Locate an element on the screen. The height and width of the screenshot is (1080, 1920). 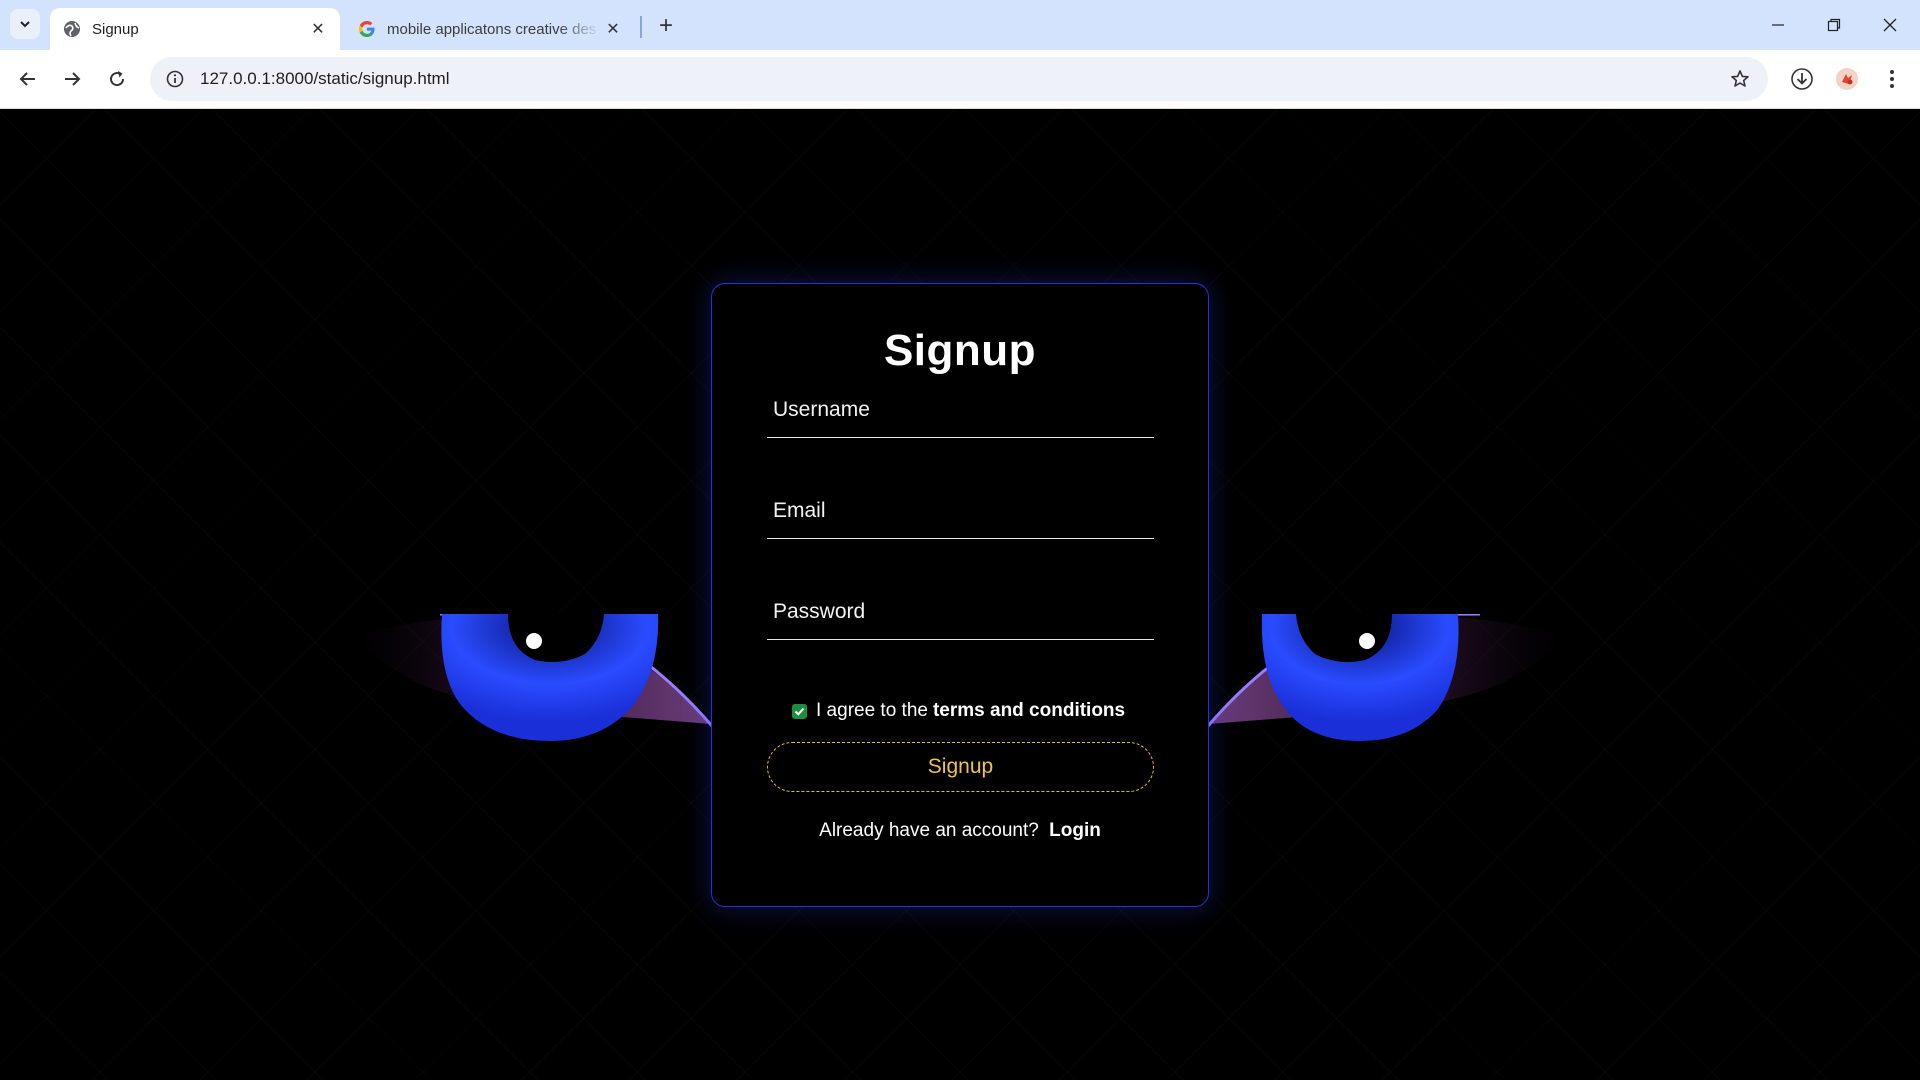
page-title: Signup is located at coordinates (960, 350).